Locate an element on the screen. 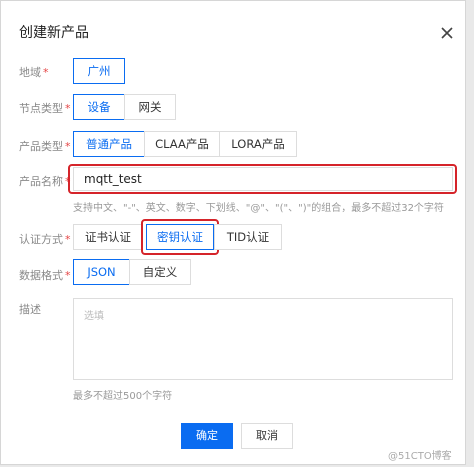 This screenshot has width=474, height=467. product-type-normal: 普通产品 is located at coordinates (109, 144).